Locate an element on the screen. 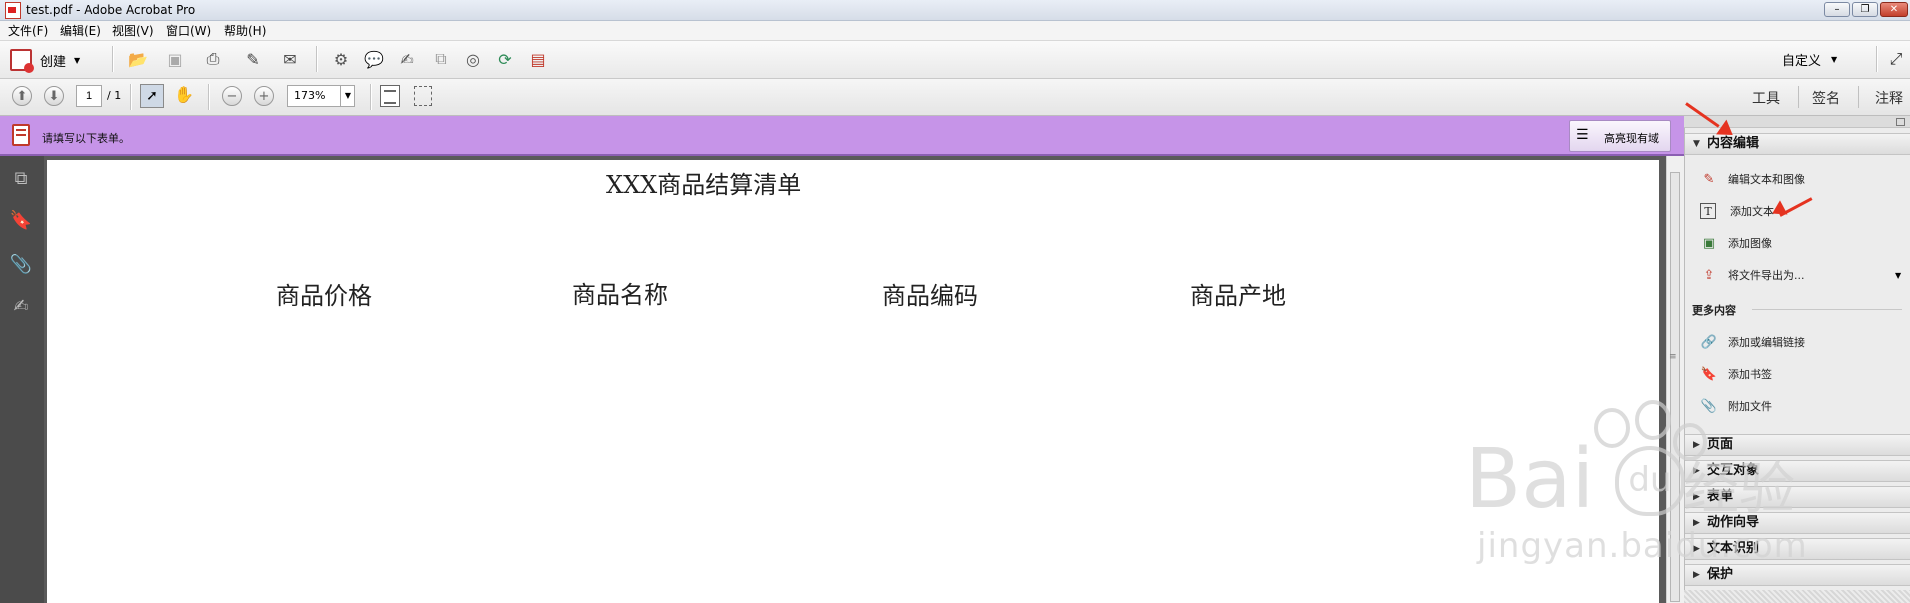  attach-file-item: 📎 附加文件 is located at coordinates (1736, 406).